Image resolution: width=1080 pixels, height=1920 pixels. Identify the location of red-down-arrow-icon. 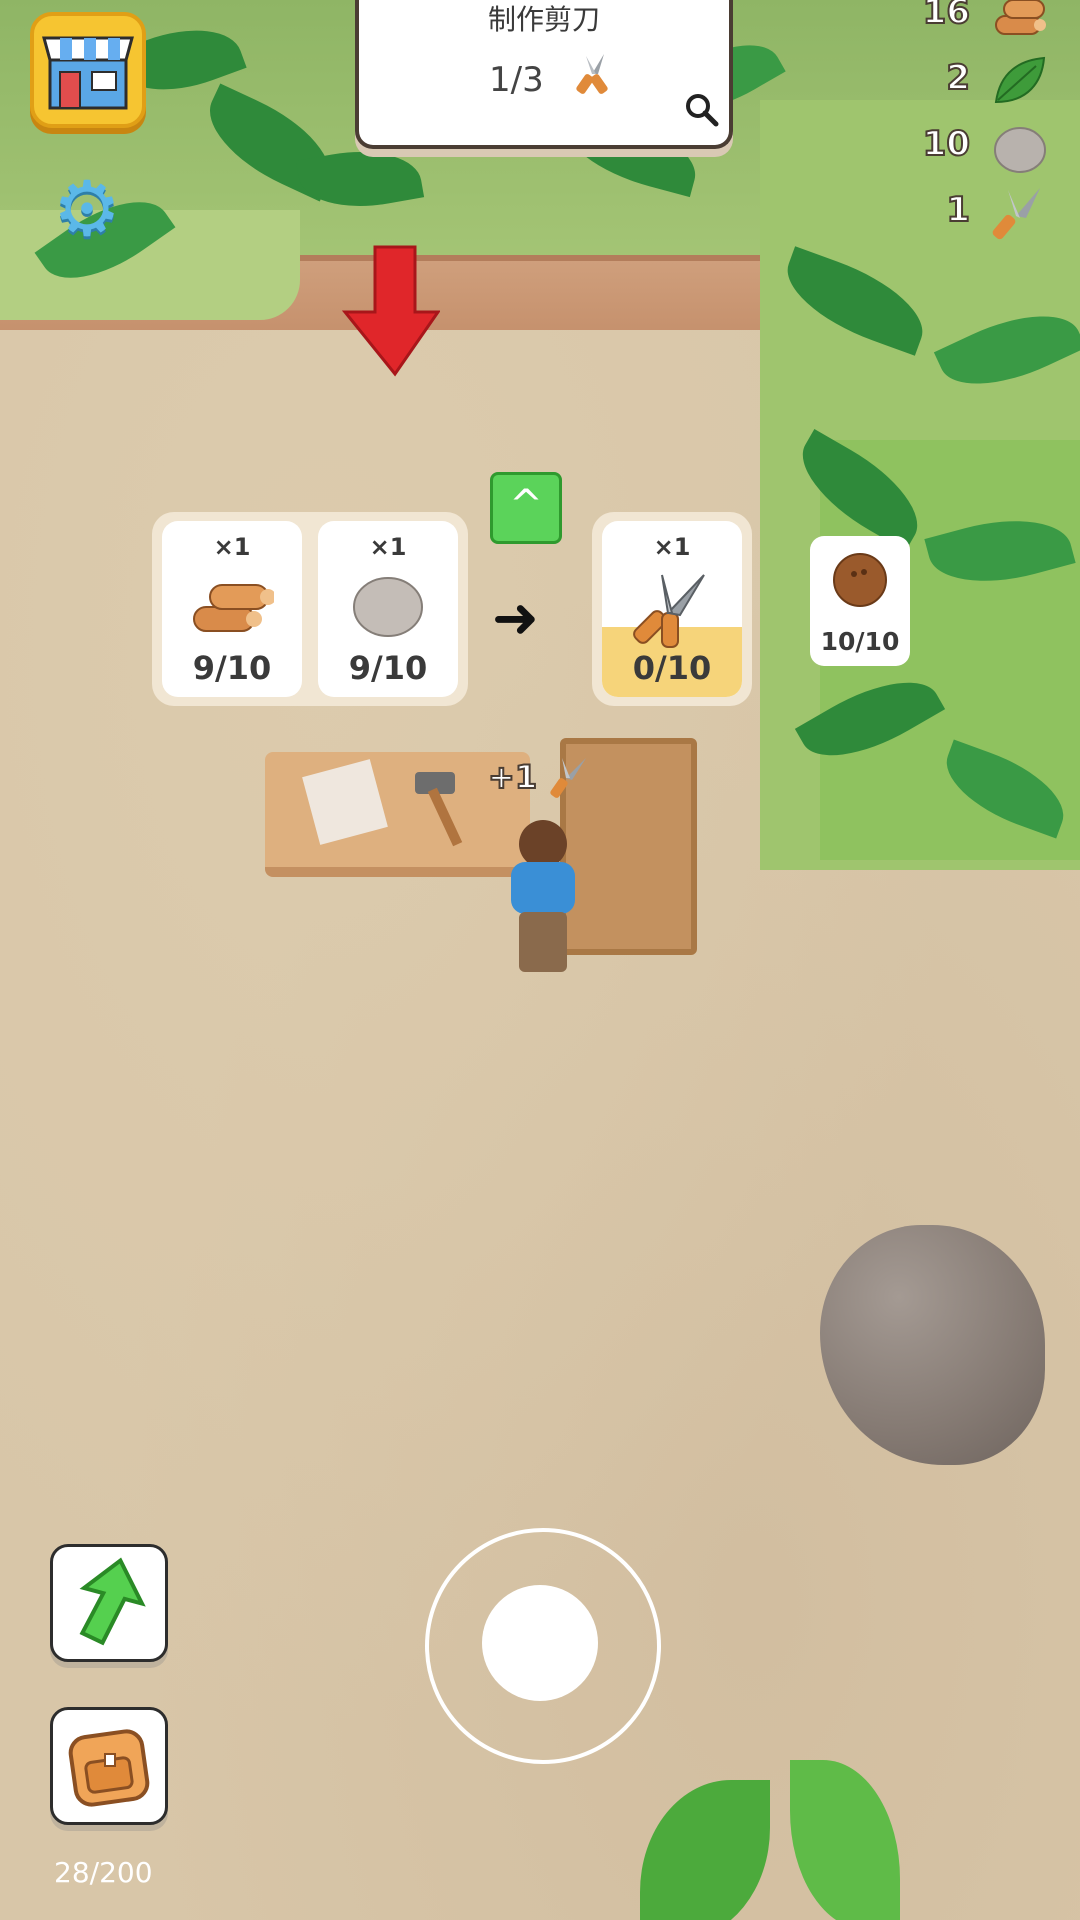
(390, 311).